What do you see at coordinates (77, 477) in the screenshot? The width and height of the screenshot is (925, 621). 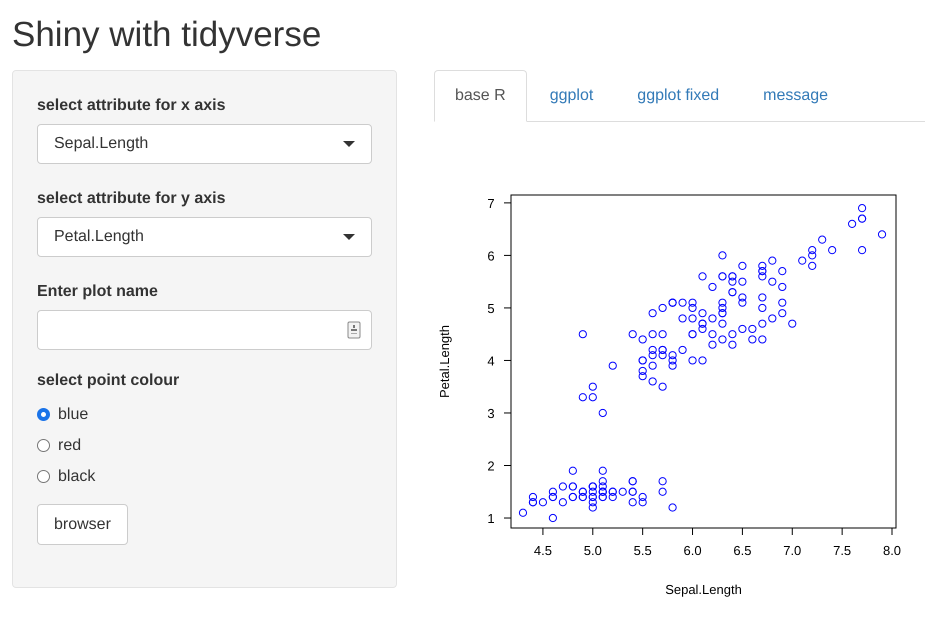 I see `radio-label: black` at bounding box center [77, 477].